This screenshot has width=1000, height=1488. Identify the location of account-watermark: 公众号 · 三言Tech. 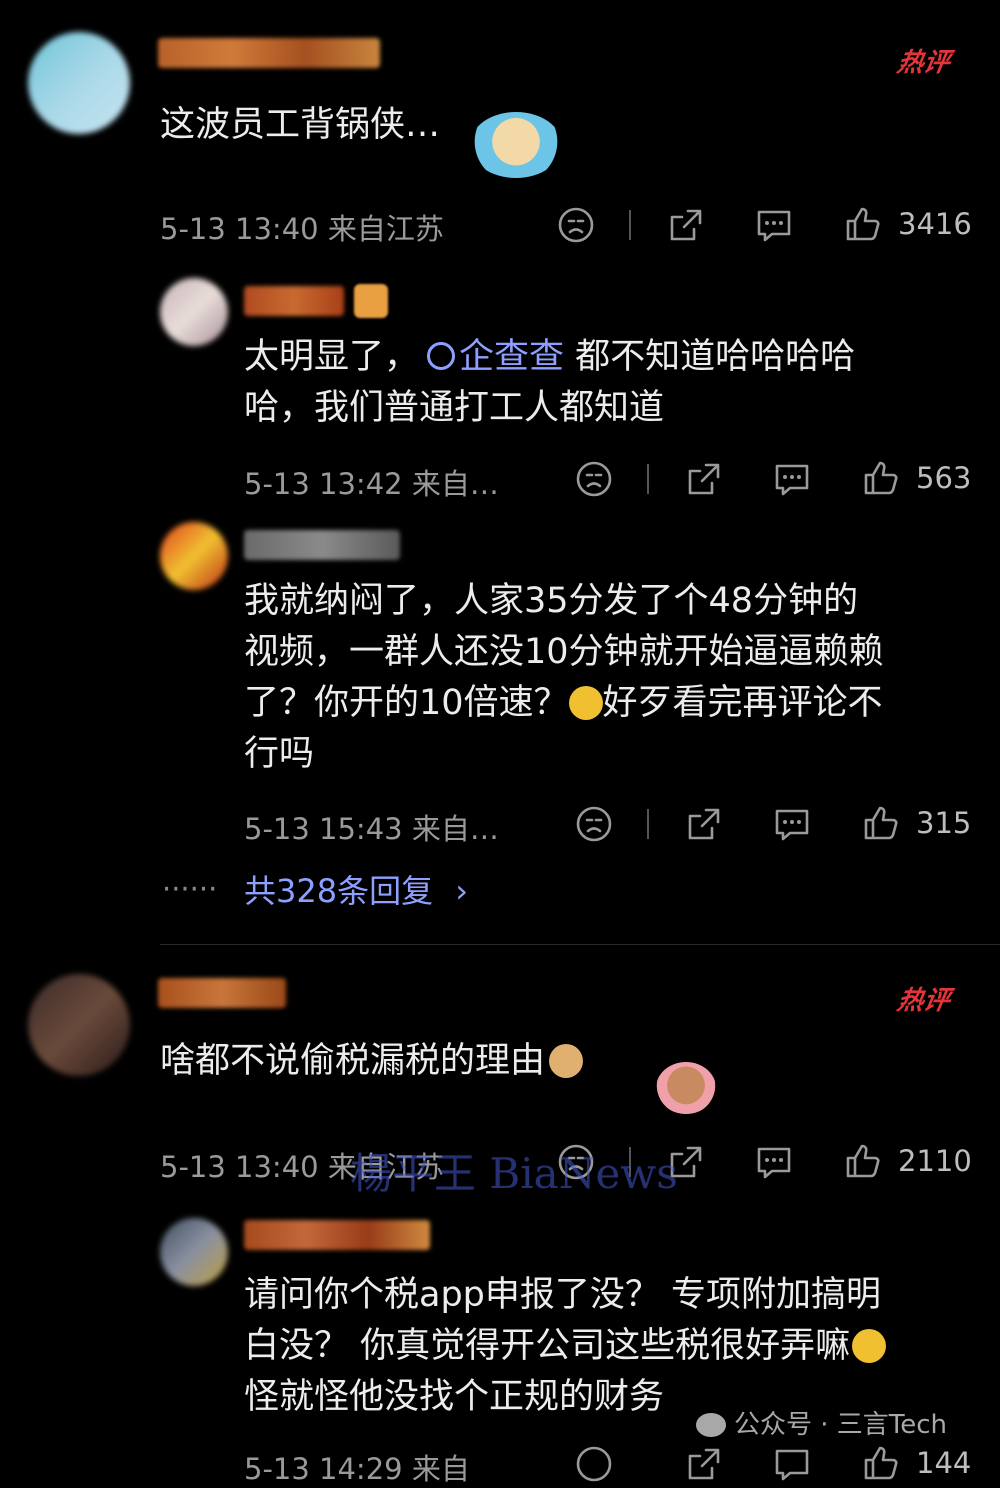
(821, 1422).